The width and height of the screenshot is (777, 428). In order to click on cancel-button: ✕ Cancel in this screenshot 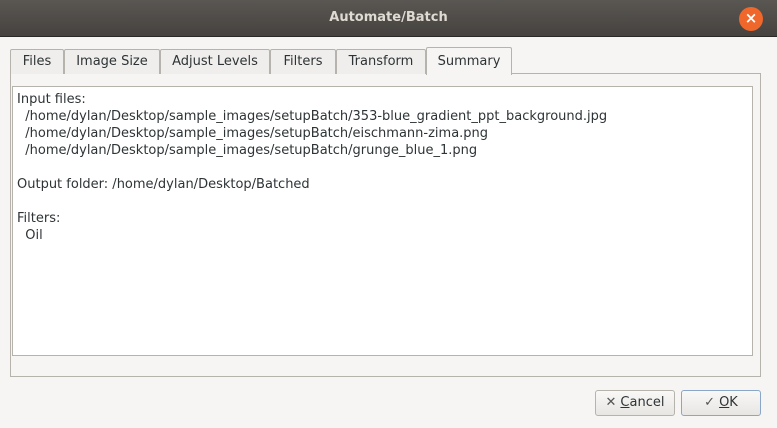, I will do `click(635, 403)`.